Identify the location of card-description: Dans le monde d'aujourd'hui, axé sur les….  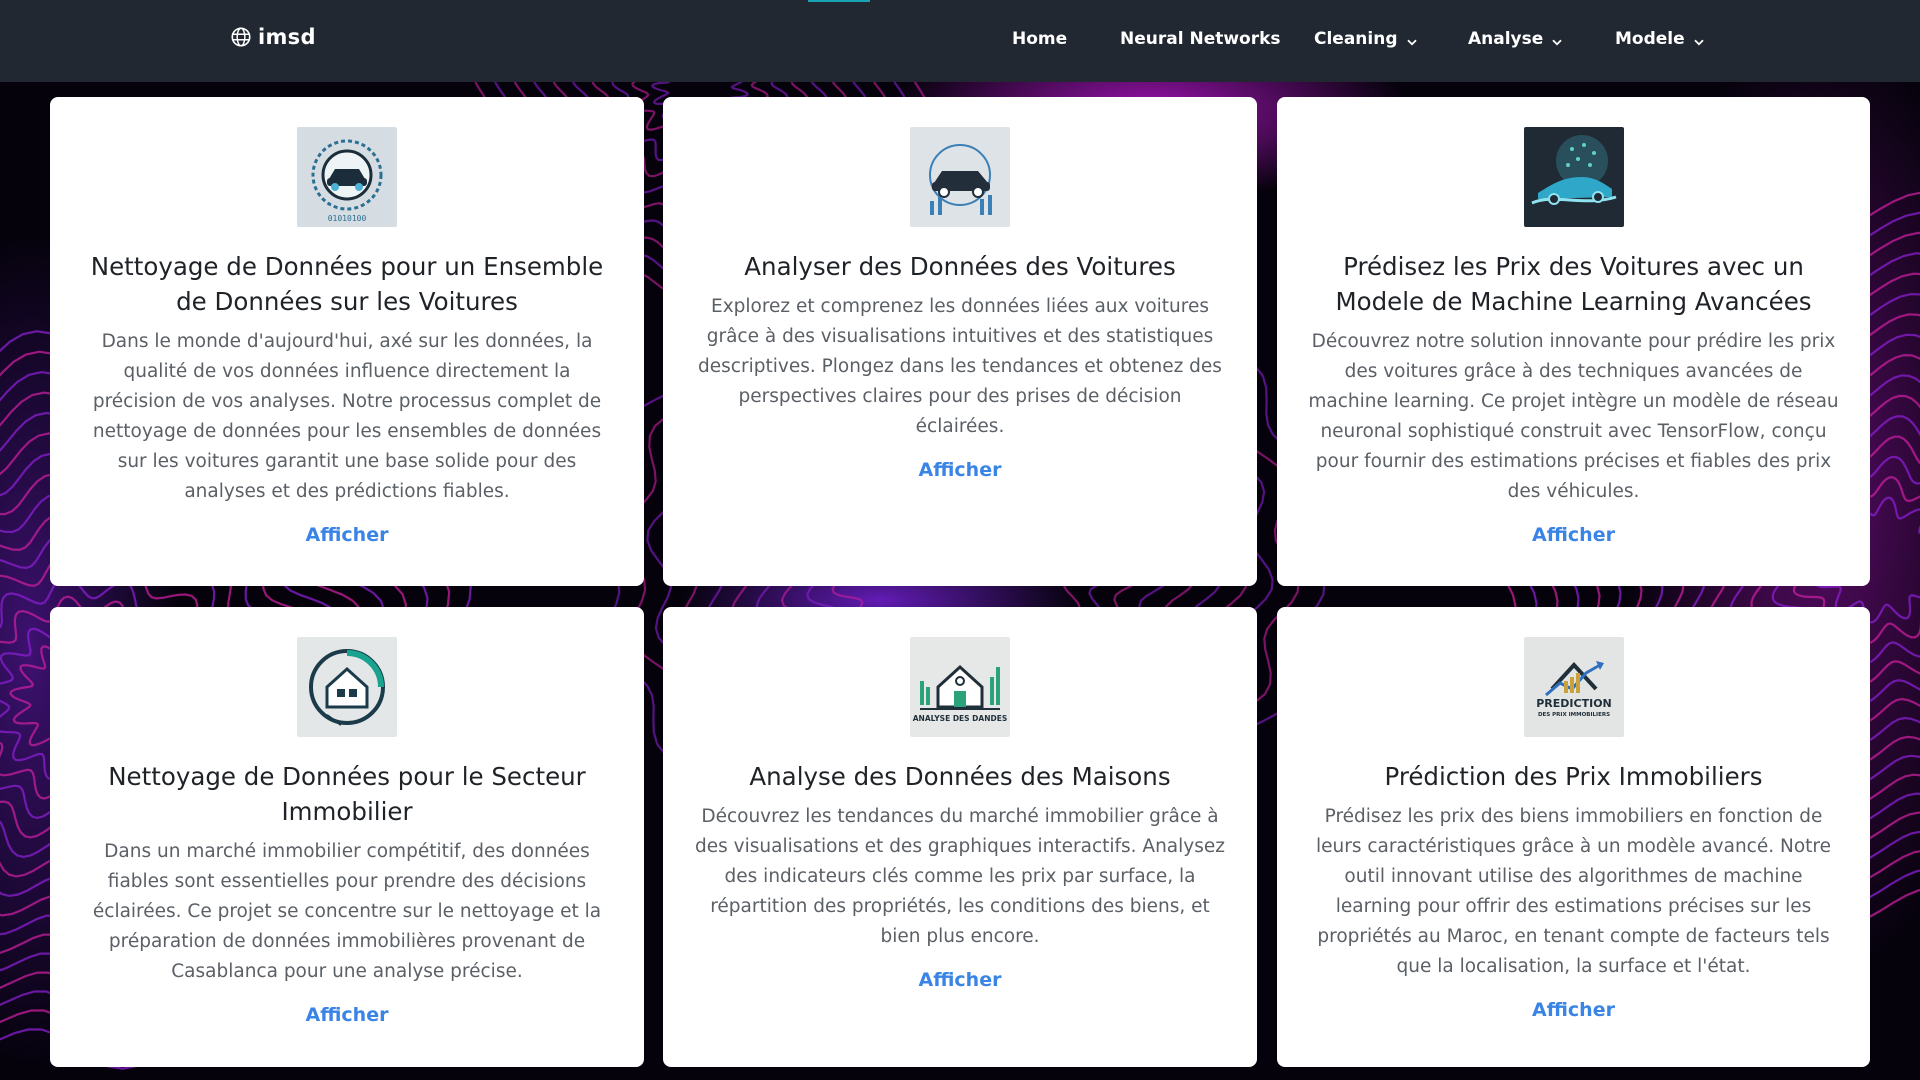
(347, 416).